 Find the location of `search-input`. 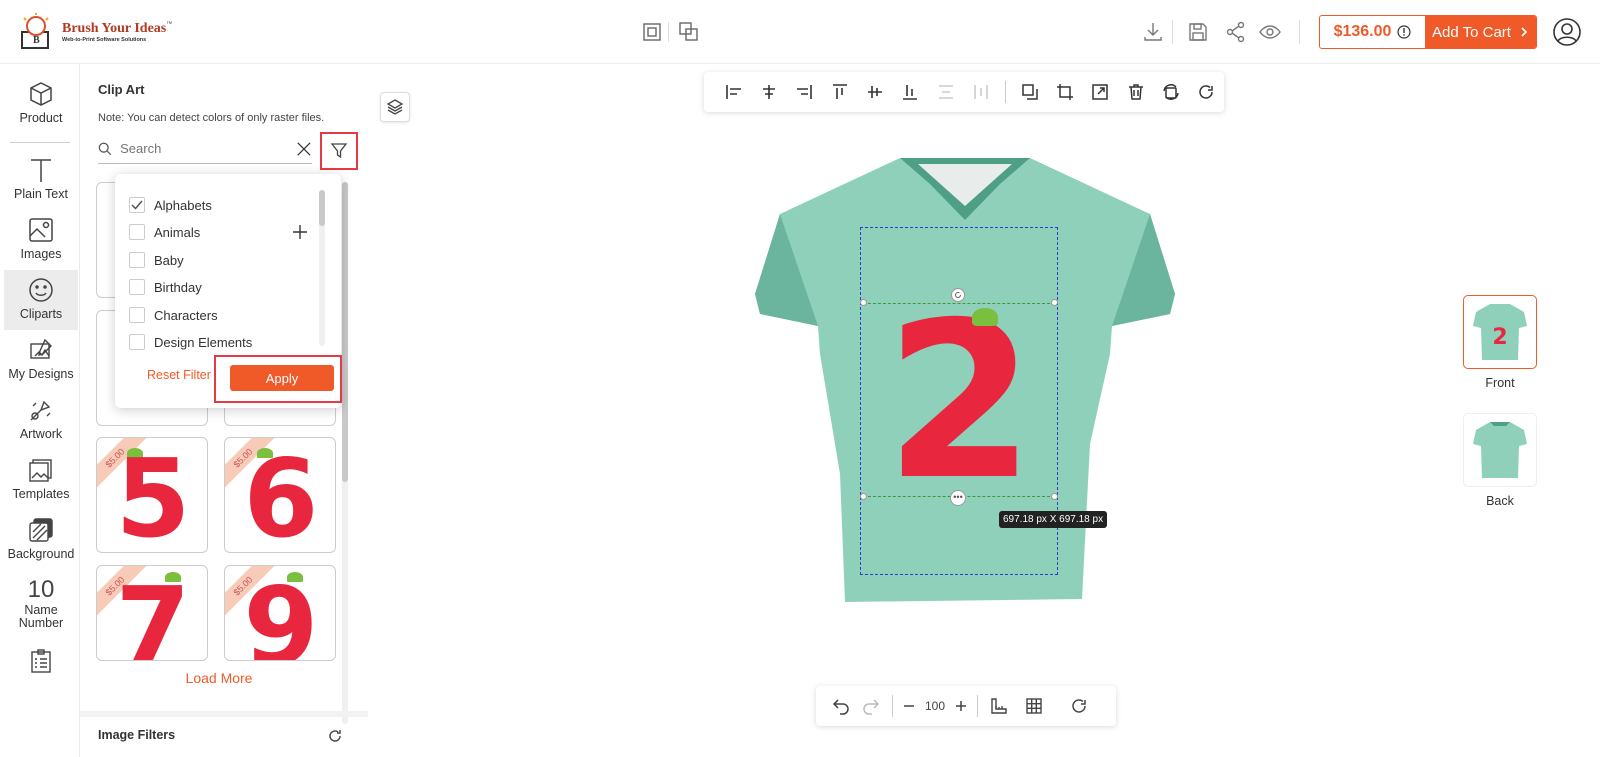

search-input is located at coordinates (208, 148).